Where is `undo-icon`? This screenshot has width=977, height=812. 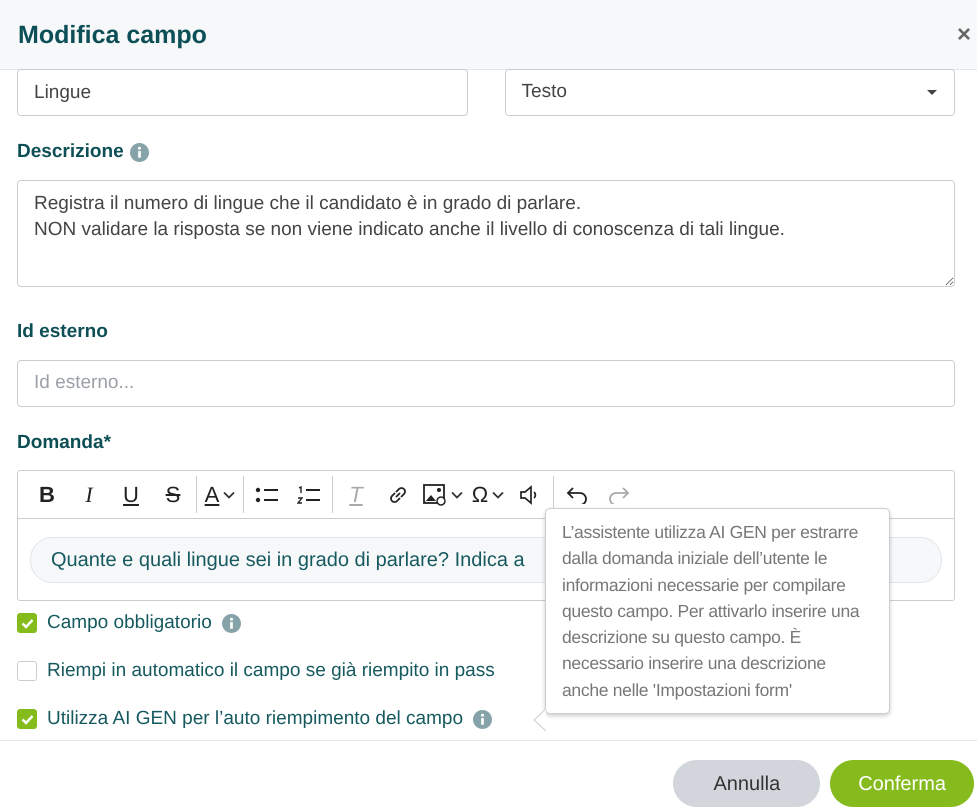 undo-icon is located at coordinates (577, 495).